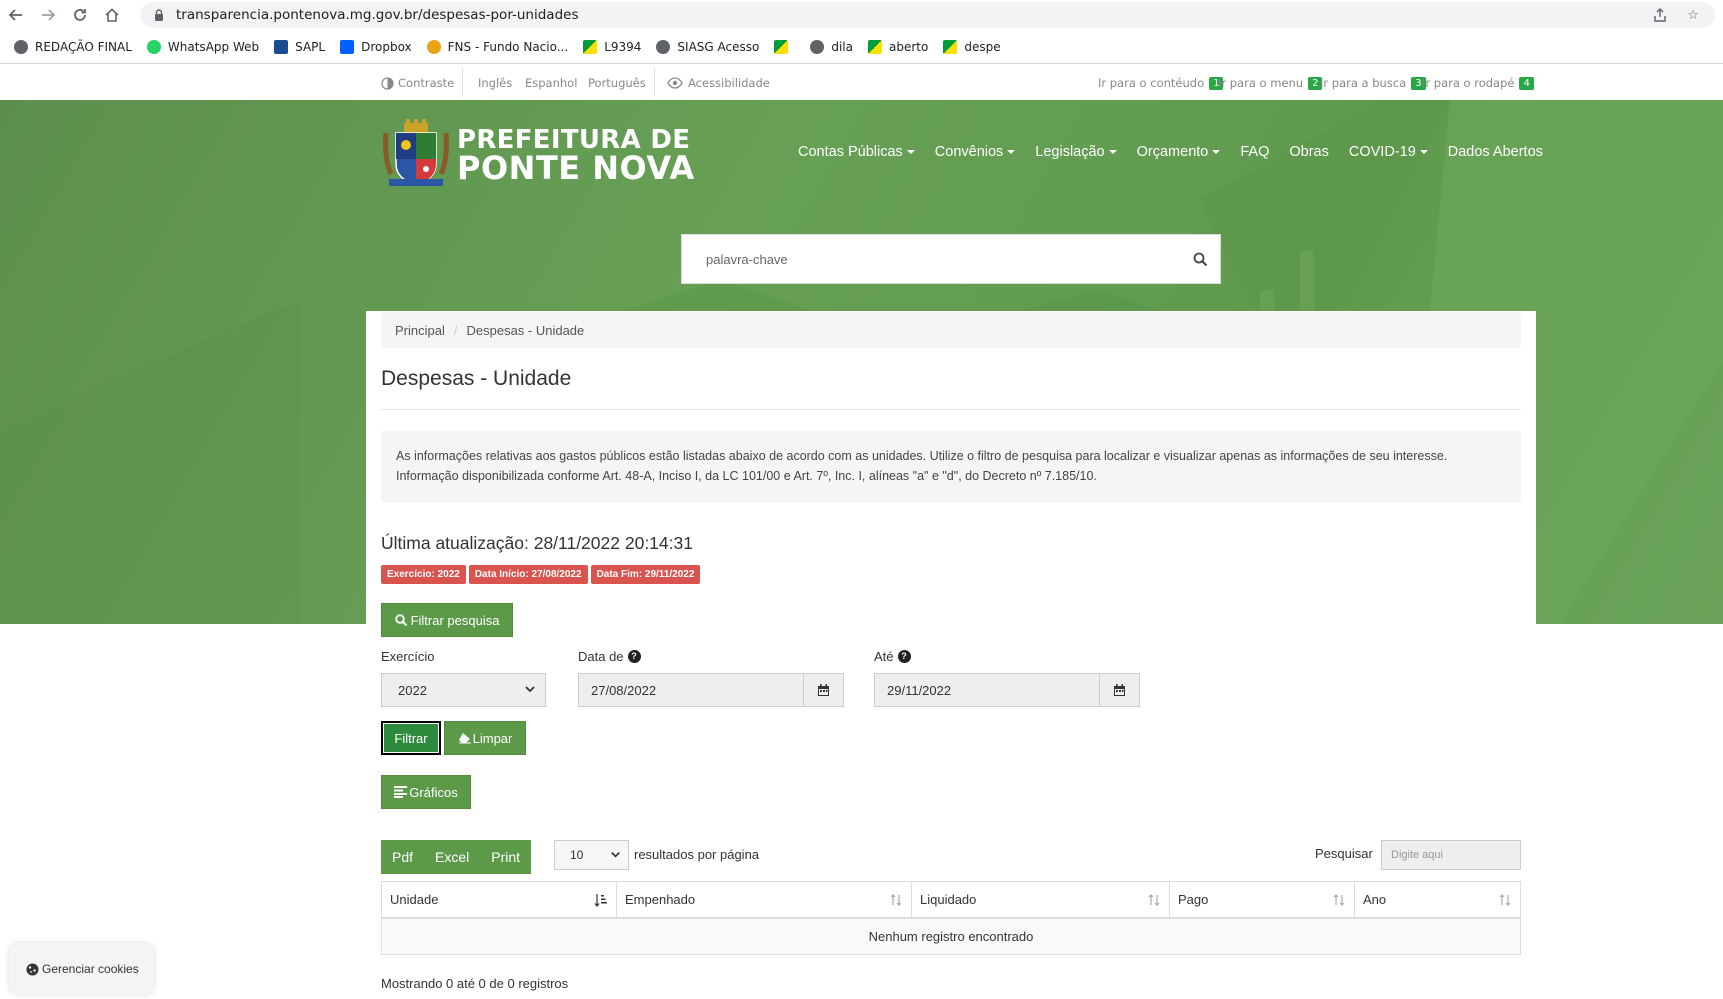 This screenshot has width=1723, height=999. I want to click on column-header-liquidado: Liquidado, so click(1040, 900).